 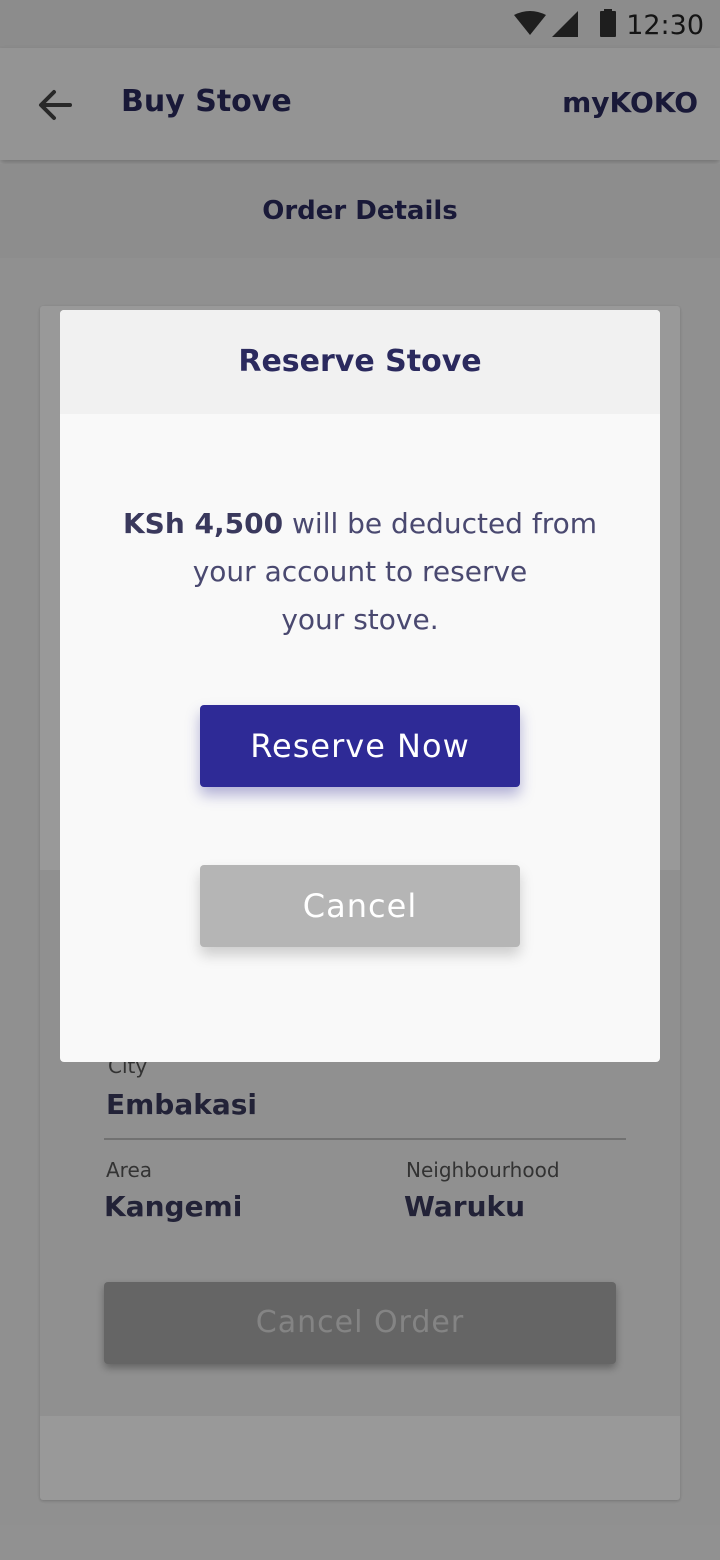 I want to click on reserve-now-button: Reserve Now, so click(x=360, y=746).